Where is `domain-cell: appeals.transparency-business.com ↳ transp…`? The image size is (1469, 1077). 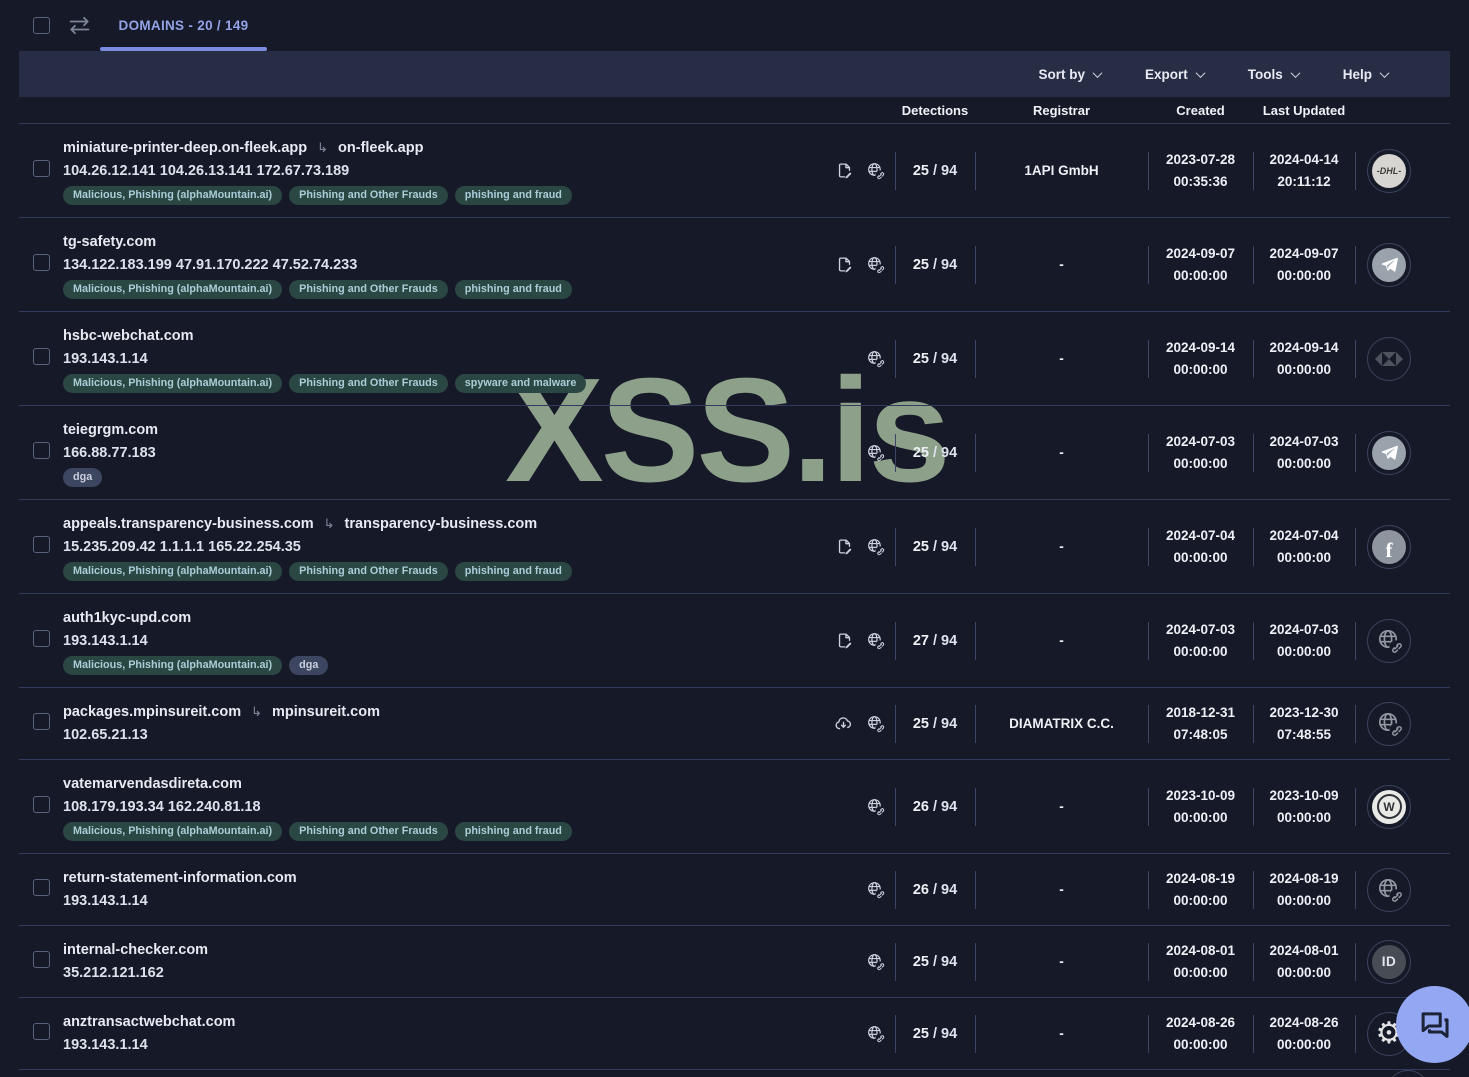 domain-cell: appeals.transparency-business.com ↳ transp… is located at coordinates (436, 546).